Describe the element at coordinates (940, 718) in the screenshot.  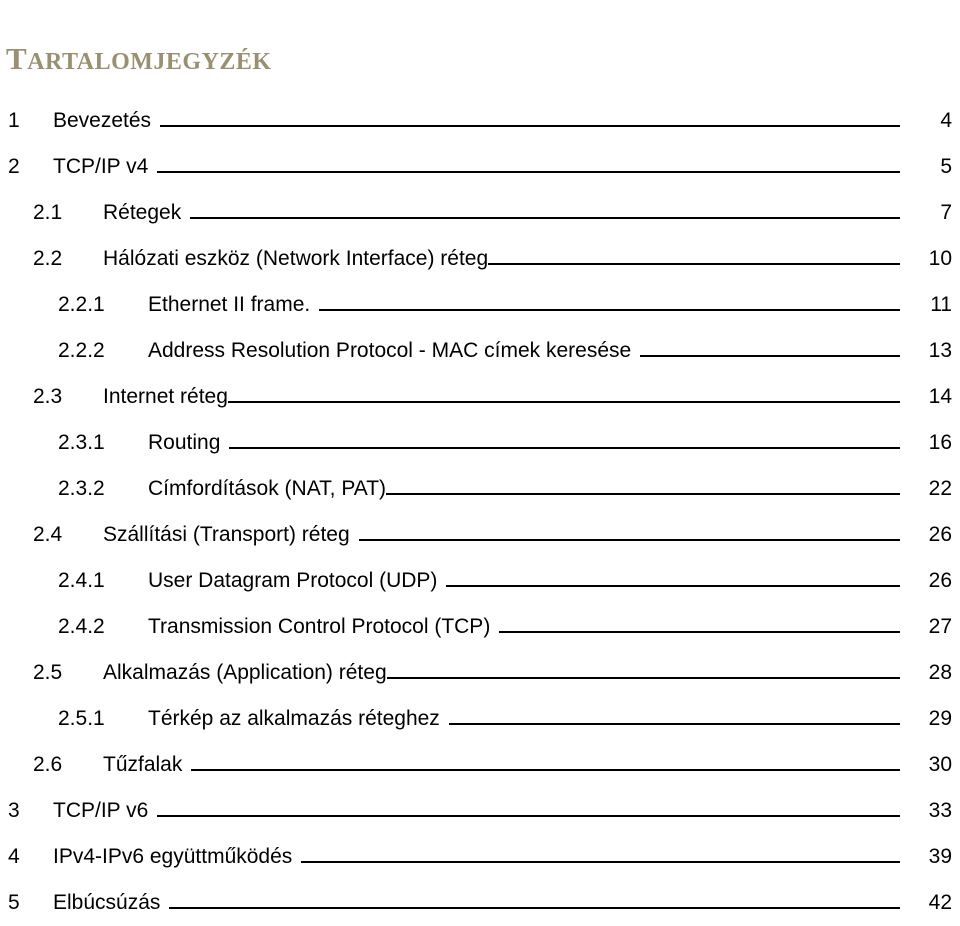
I see `toc-entry-page-number: 29` at that location.